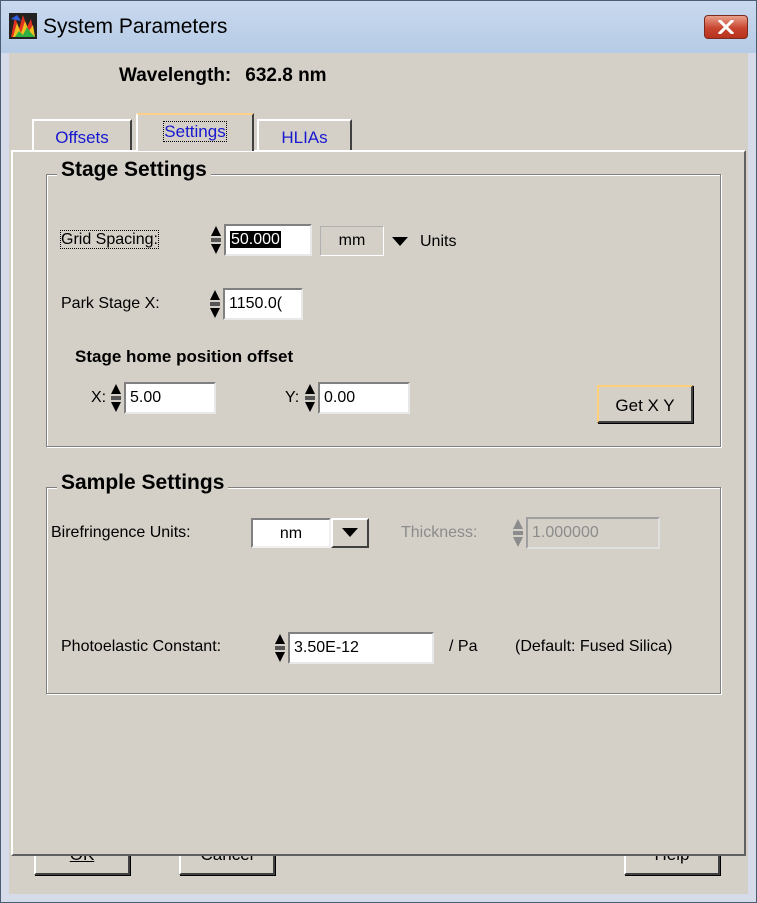 This screenshot has width=757, height=903. What do you see at coordinates (215, 304) in the screenshot?
I see `park-stage-spinner` at bounding box center [215, 304].